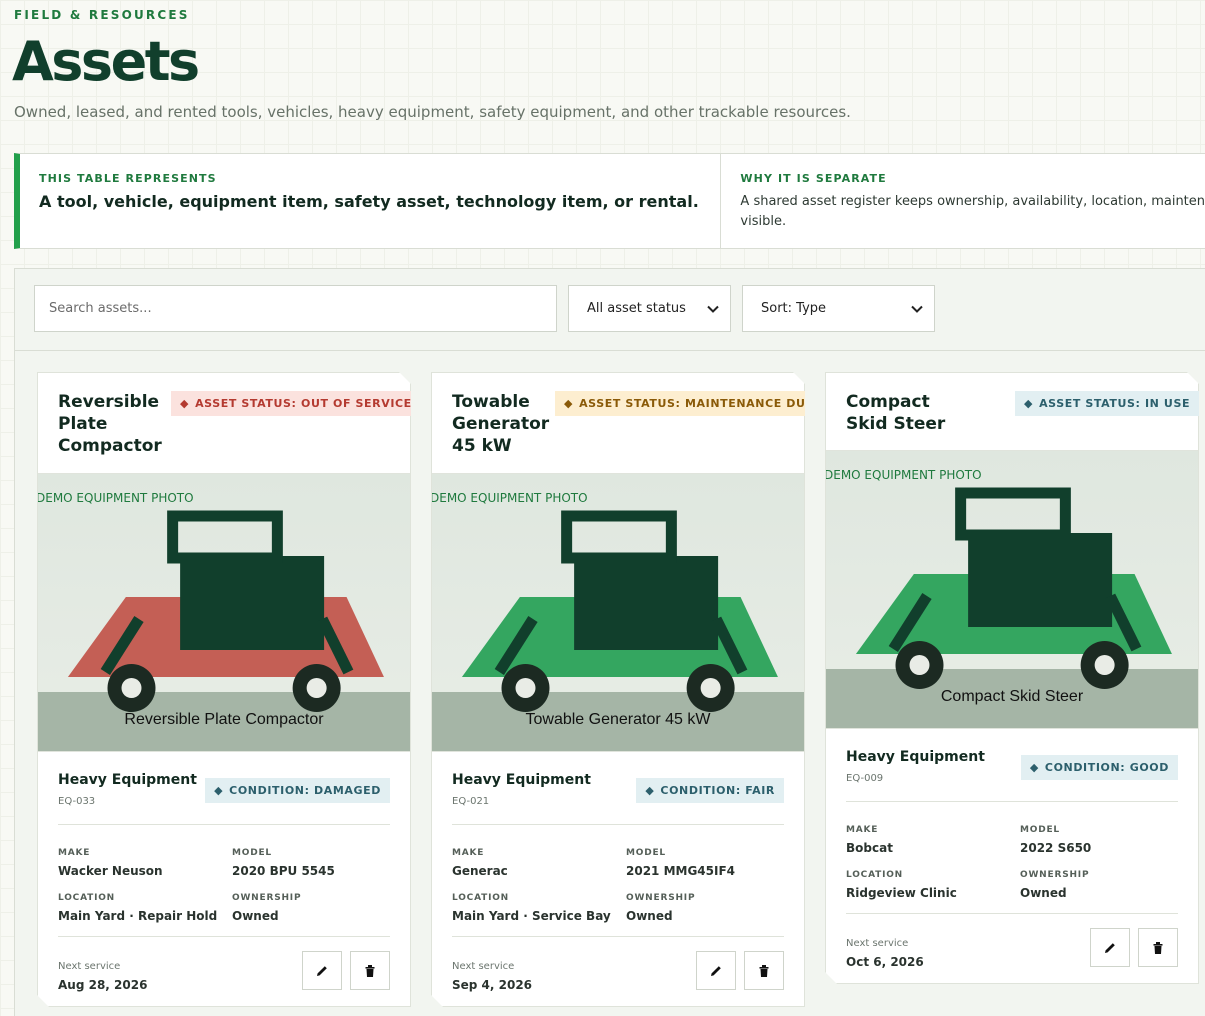 The image size is (1205, 1016). What do you see at coordinates (492, 985) in the screenshot?
I see `next-service-value: Sep 4, 2026` at bounding box center [492, 985].